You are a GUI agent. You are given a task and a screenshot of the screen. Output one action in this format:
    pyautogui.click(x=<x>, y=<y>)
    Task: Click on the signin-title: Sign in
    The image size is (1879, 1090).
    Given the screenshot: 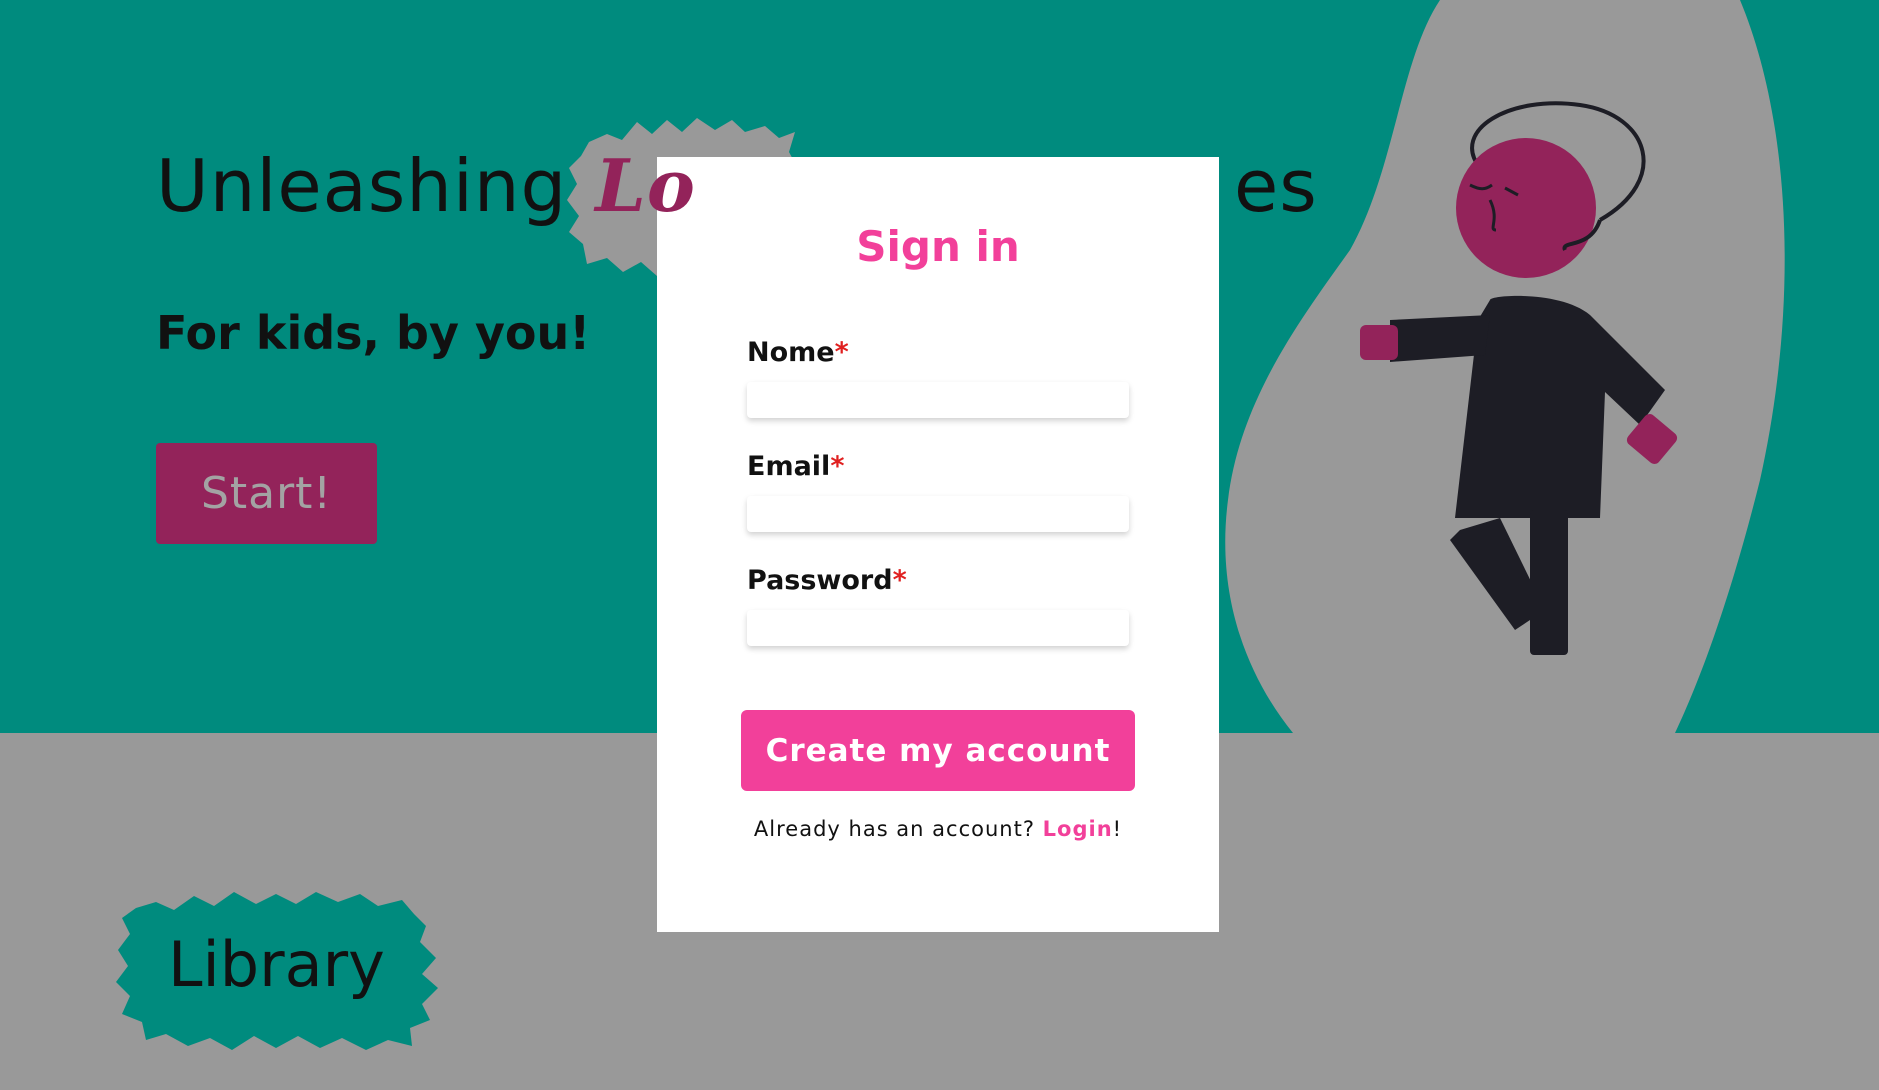 What is the action you would take?
    pyautogui.click(x=938, y=246)
    